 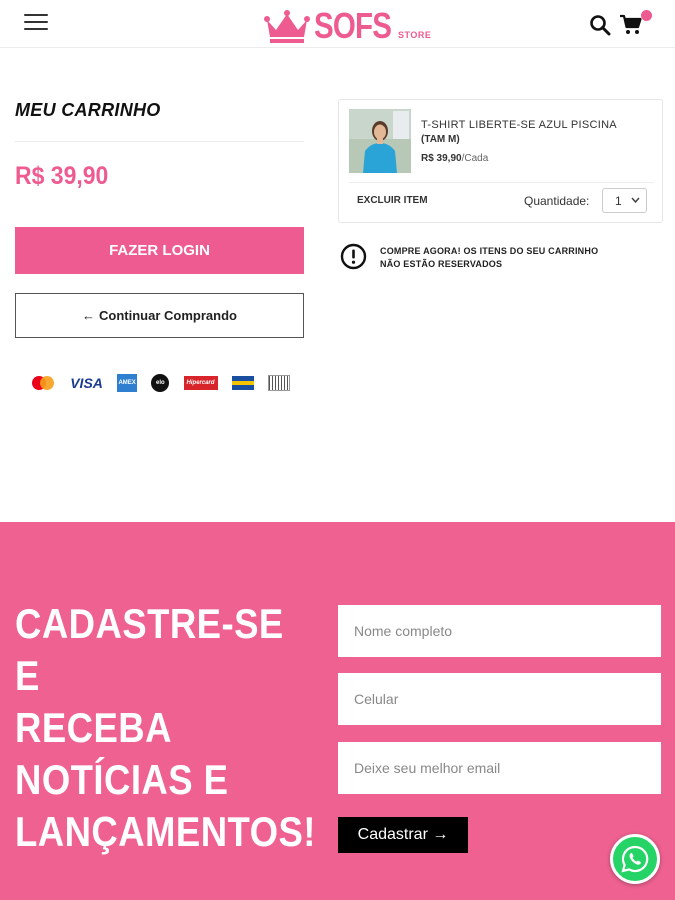 I want to click on search-icon, so click(x=600, y=25).